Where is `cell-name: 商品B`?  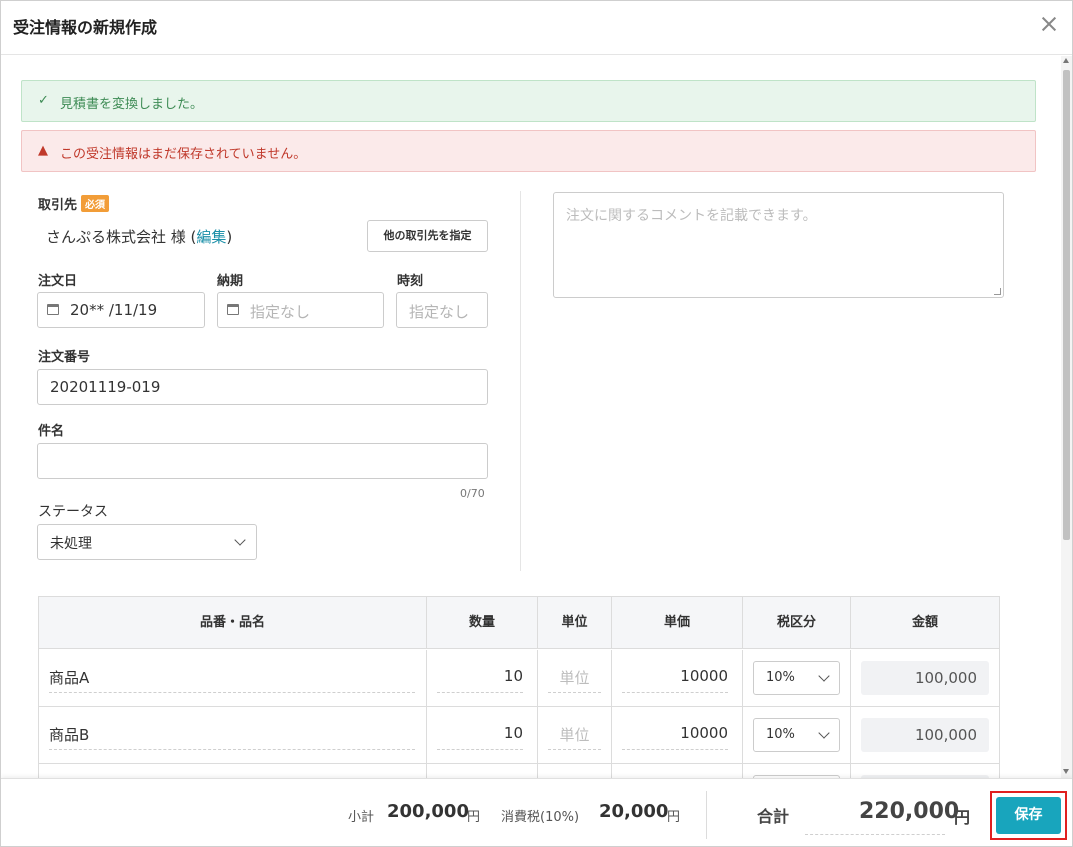 cell-name: 商品B is located at coordinates (233, 735).